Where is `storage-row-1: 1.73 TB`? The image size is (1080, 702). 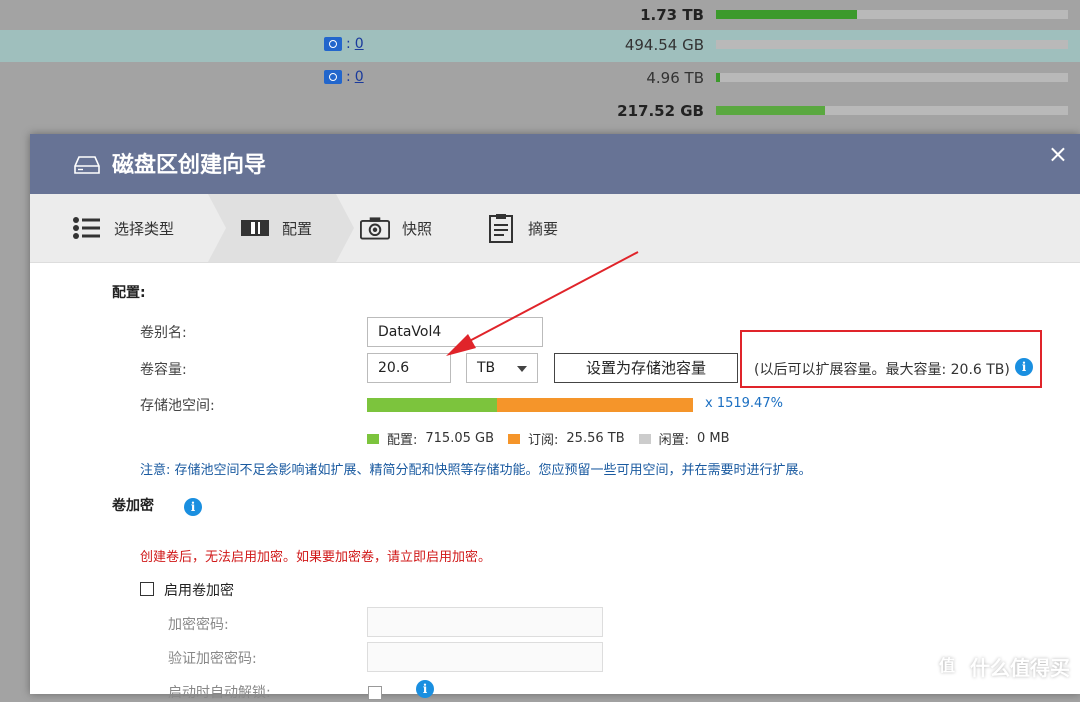
storage-row-1: 1.73 TB is located at coordinates (540, 16).